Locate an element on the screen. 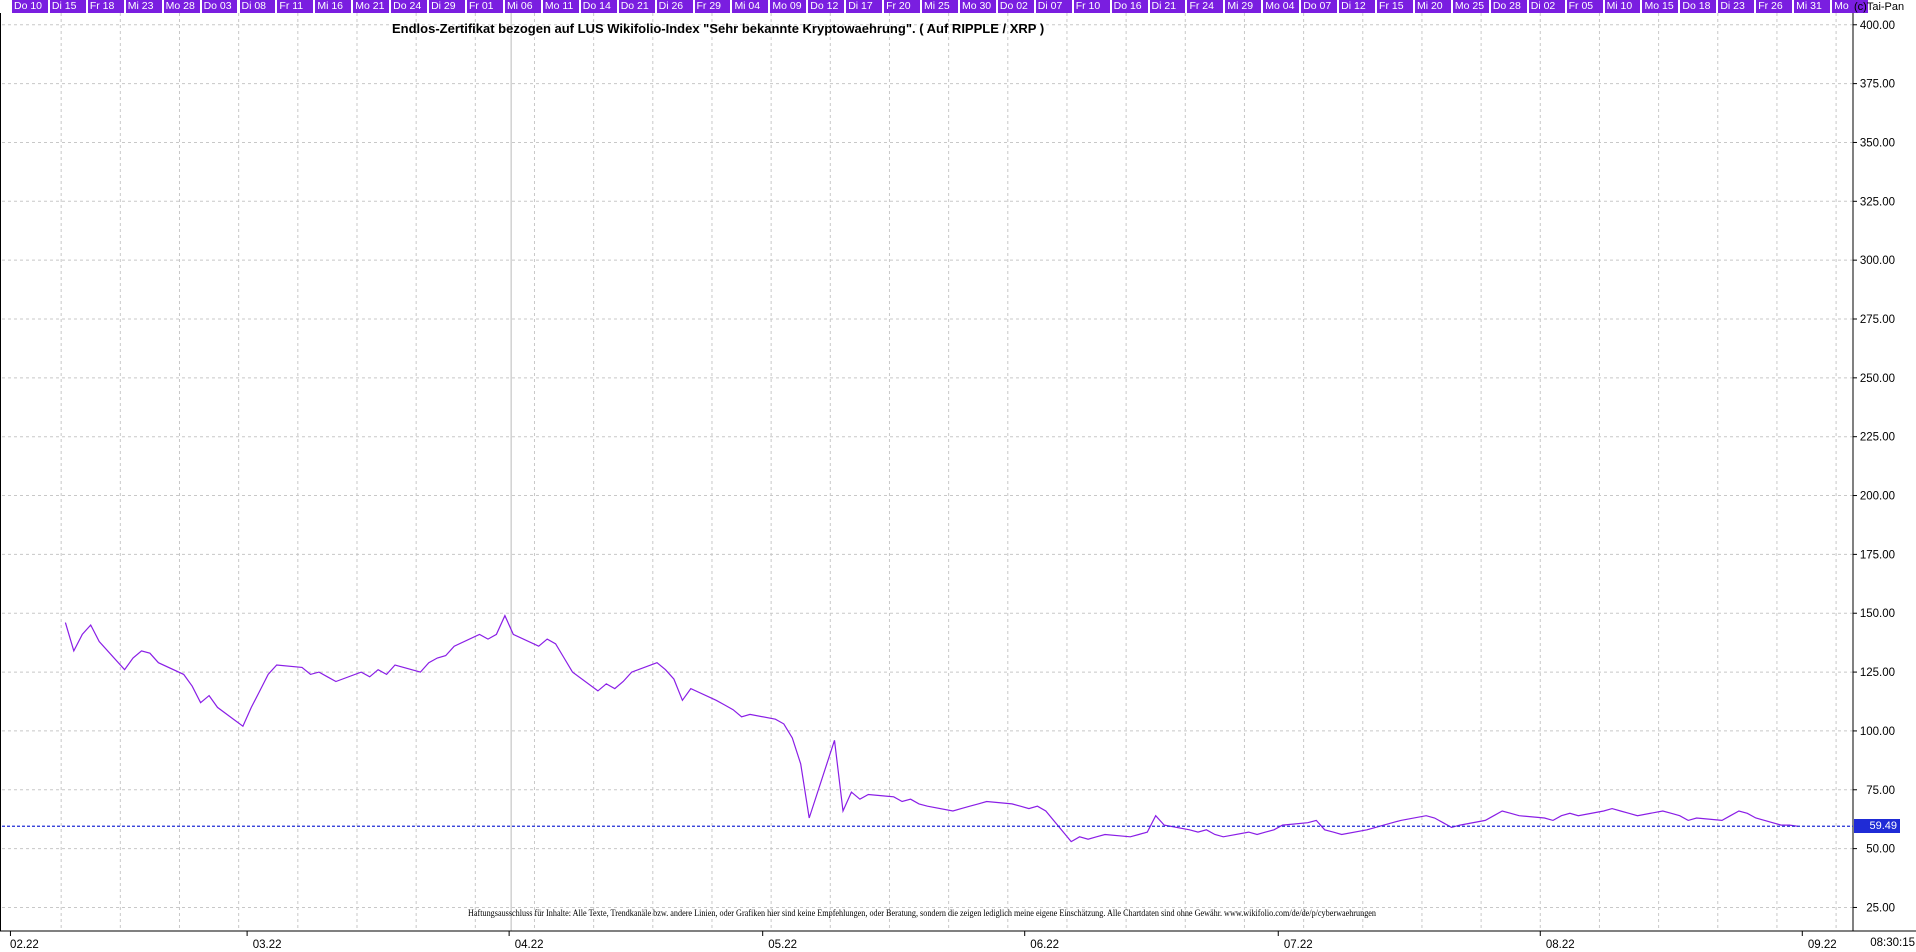 The height and width of the screenshot is (952, 1916). date-strip-label: Mi 10 is located at coordinates (1622, 6).